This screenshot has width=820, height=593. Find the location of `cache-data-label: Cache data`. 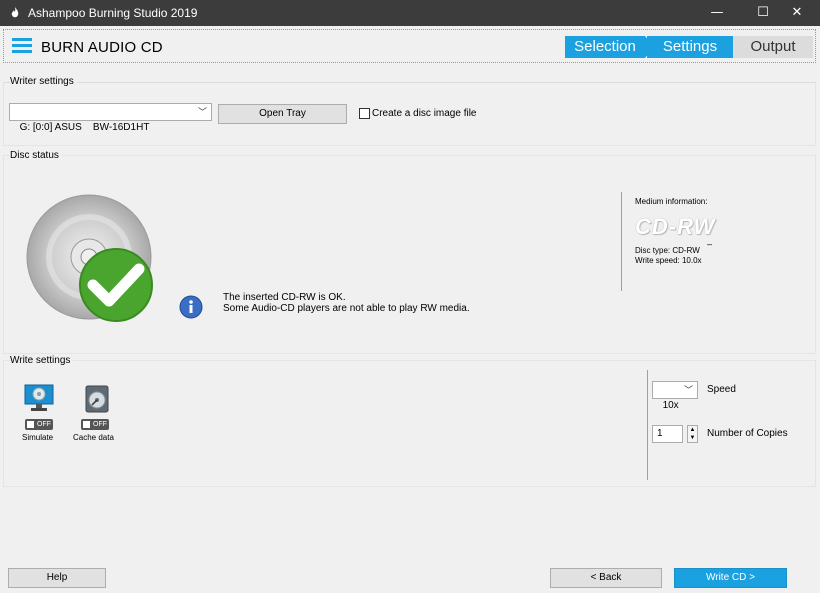

cache-data-label: Cache data is located at coordinates (93, 437).